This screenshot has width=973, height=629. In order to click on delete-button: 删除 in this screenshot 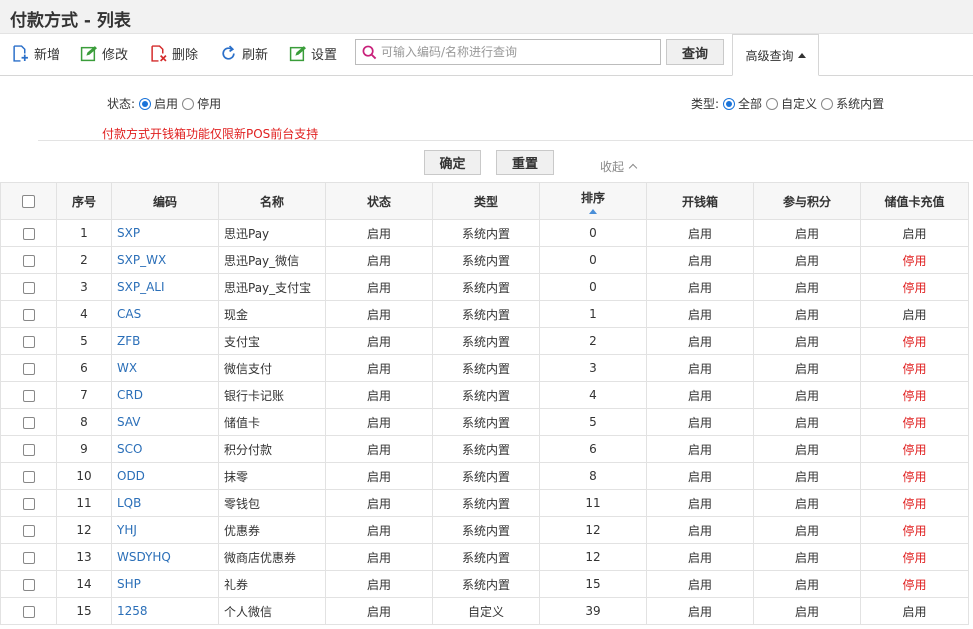, I will do `click(174, 53)`.